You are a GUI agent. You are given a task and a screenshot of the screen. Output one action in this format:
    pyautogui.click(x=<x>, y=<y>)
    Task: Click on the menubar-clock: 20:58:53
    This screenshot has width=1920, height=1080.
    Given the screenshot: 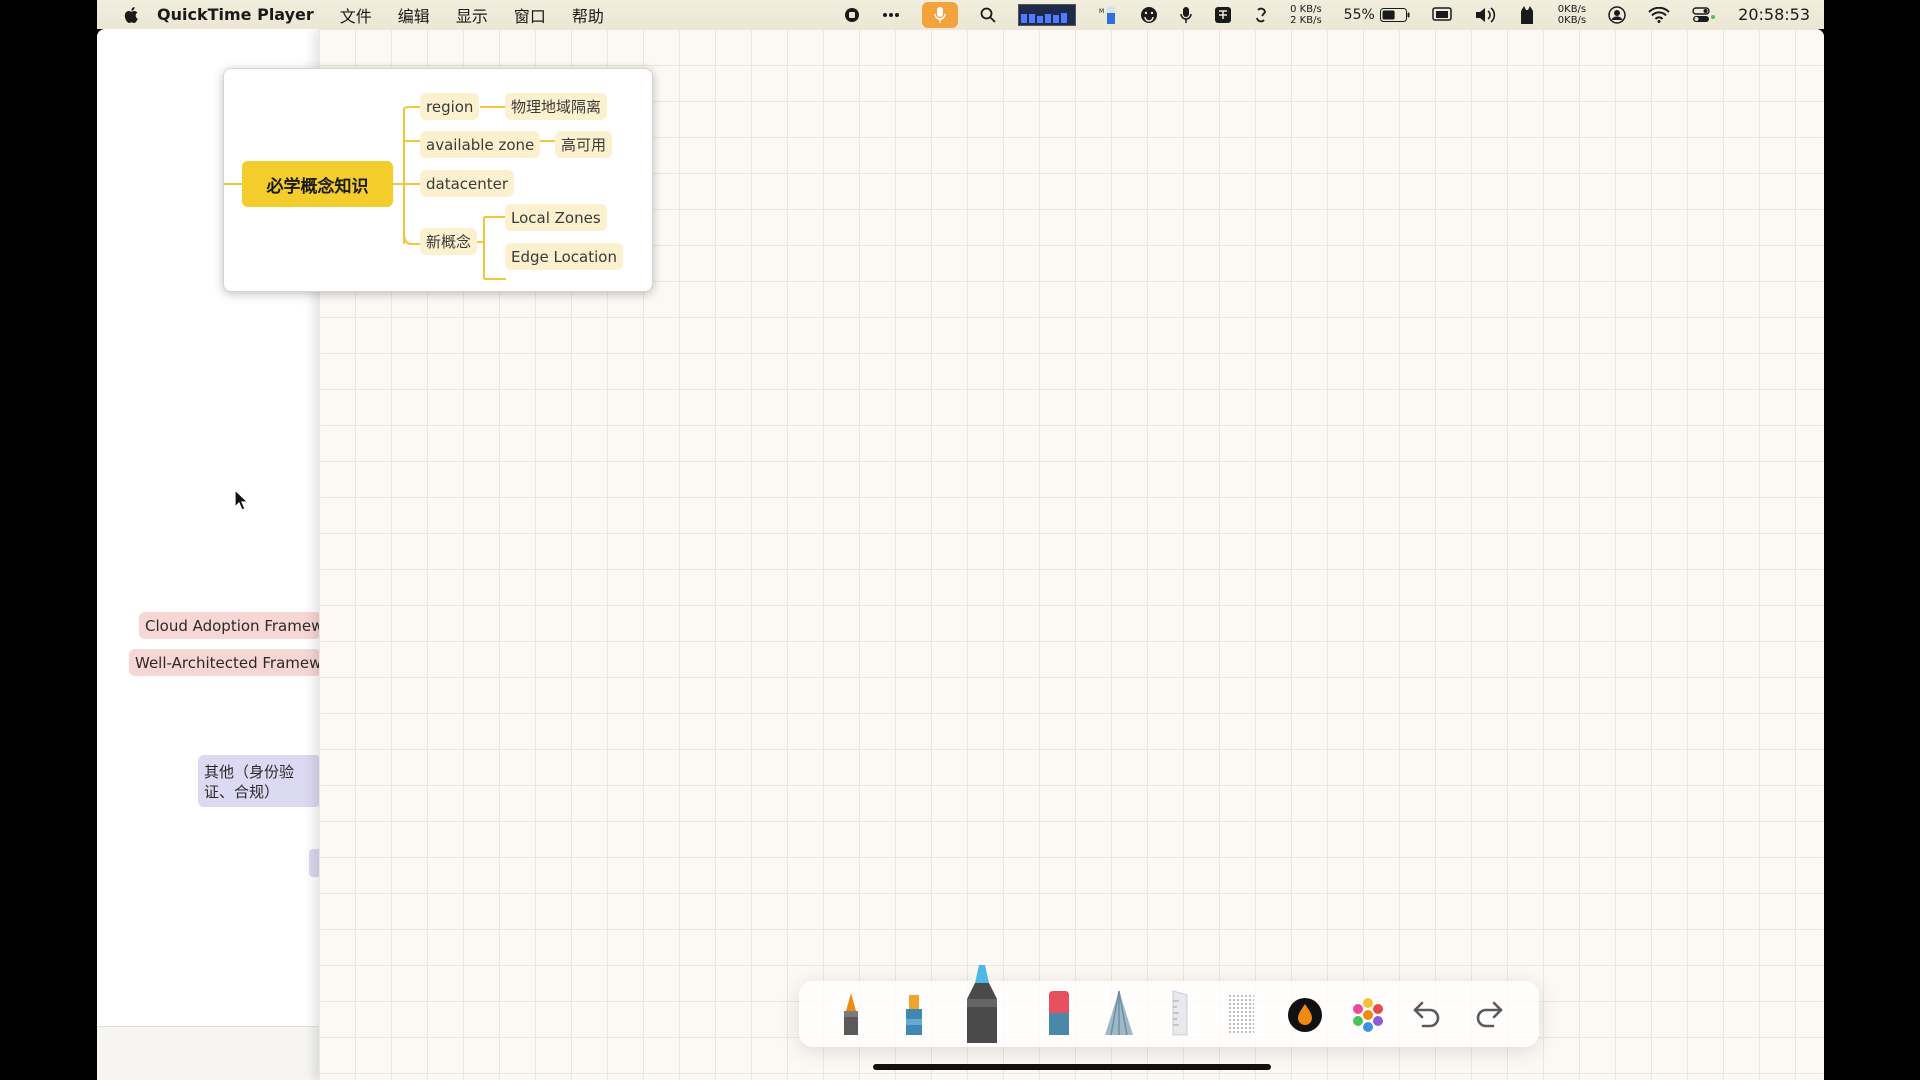 What is the action you would take?
    pyautogui.click(x=1774, y=14)
    